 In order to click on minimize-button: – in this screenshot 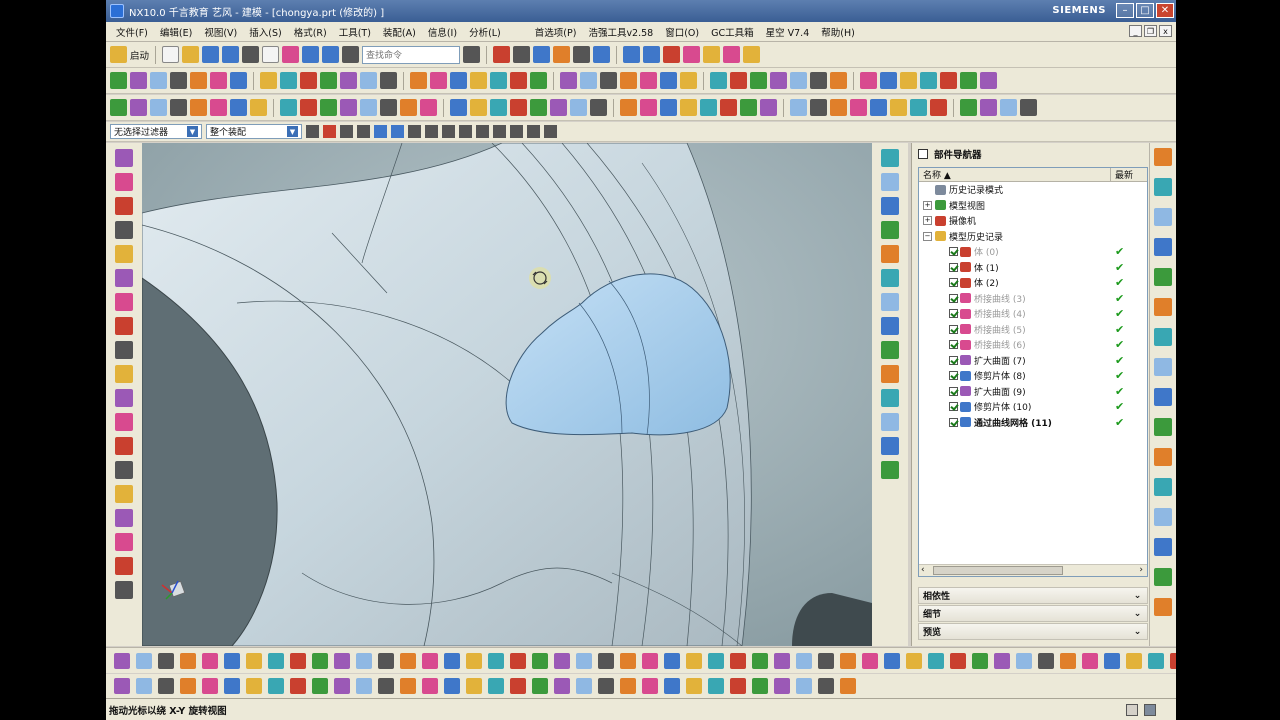, I will do `click(1125, 10)`.